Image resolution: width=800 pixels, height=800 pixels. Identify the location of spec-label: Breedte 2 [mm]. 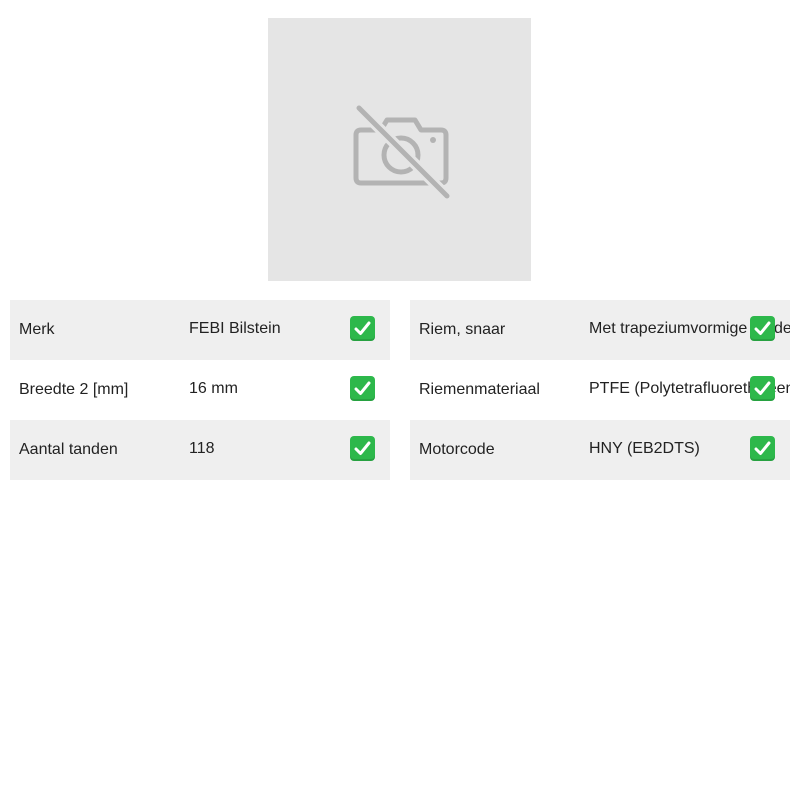
(74, 389).